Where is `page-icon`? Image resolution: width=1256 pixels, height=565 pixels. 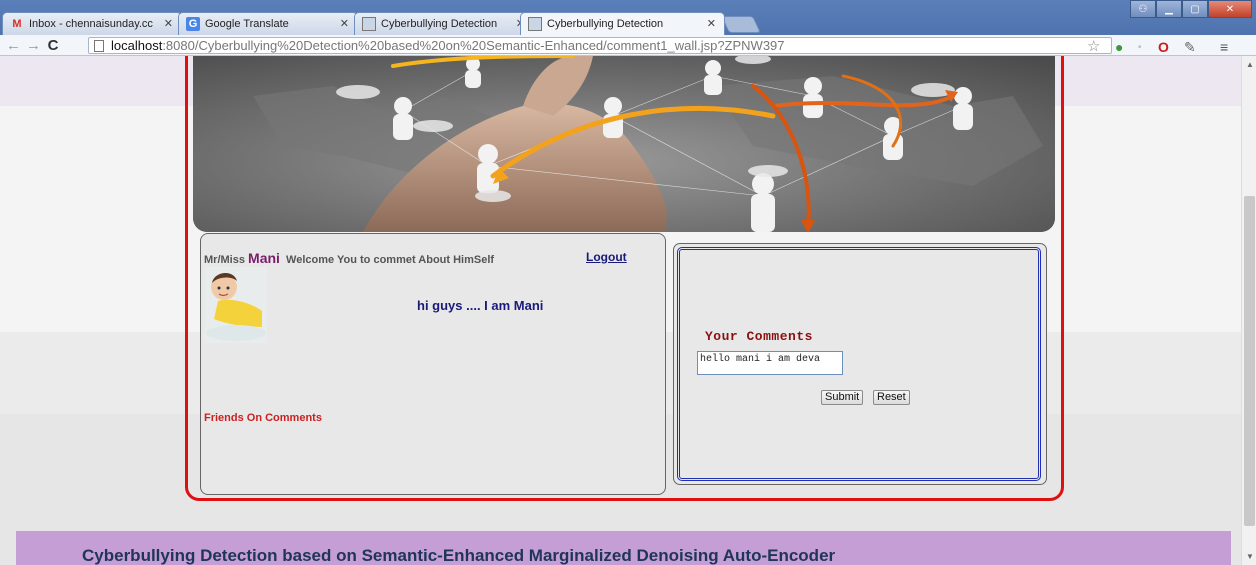
page-icon is located at coordinates (99, 46).